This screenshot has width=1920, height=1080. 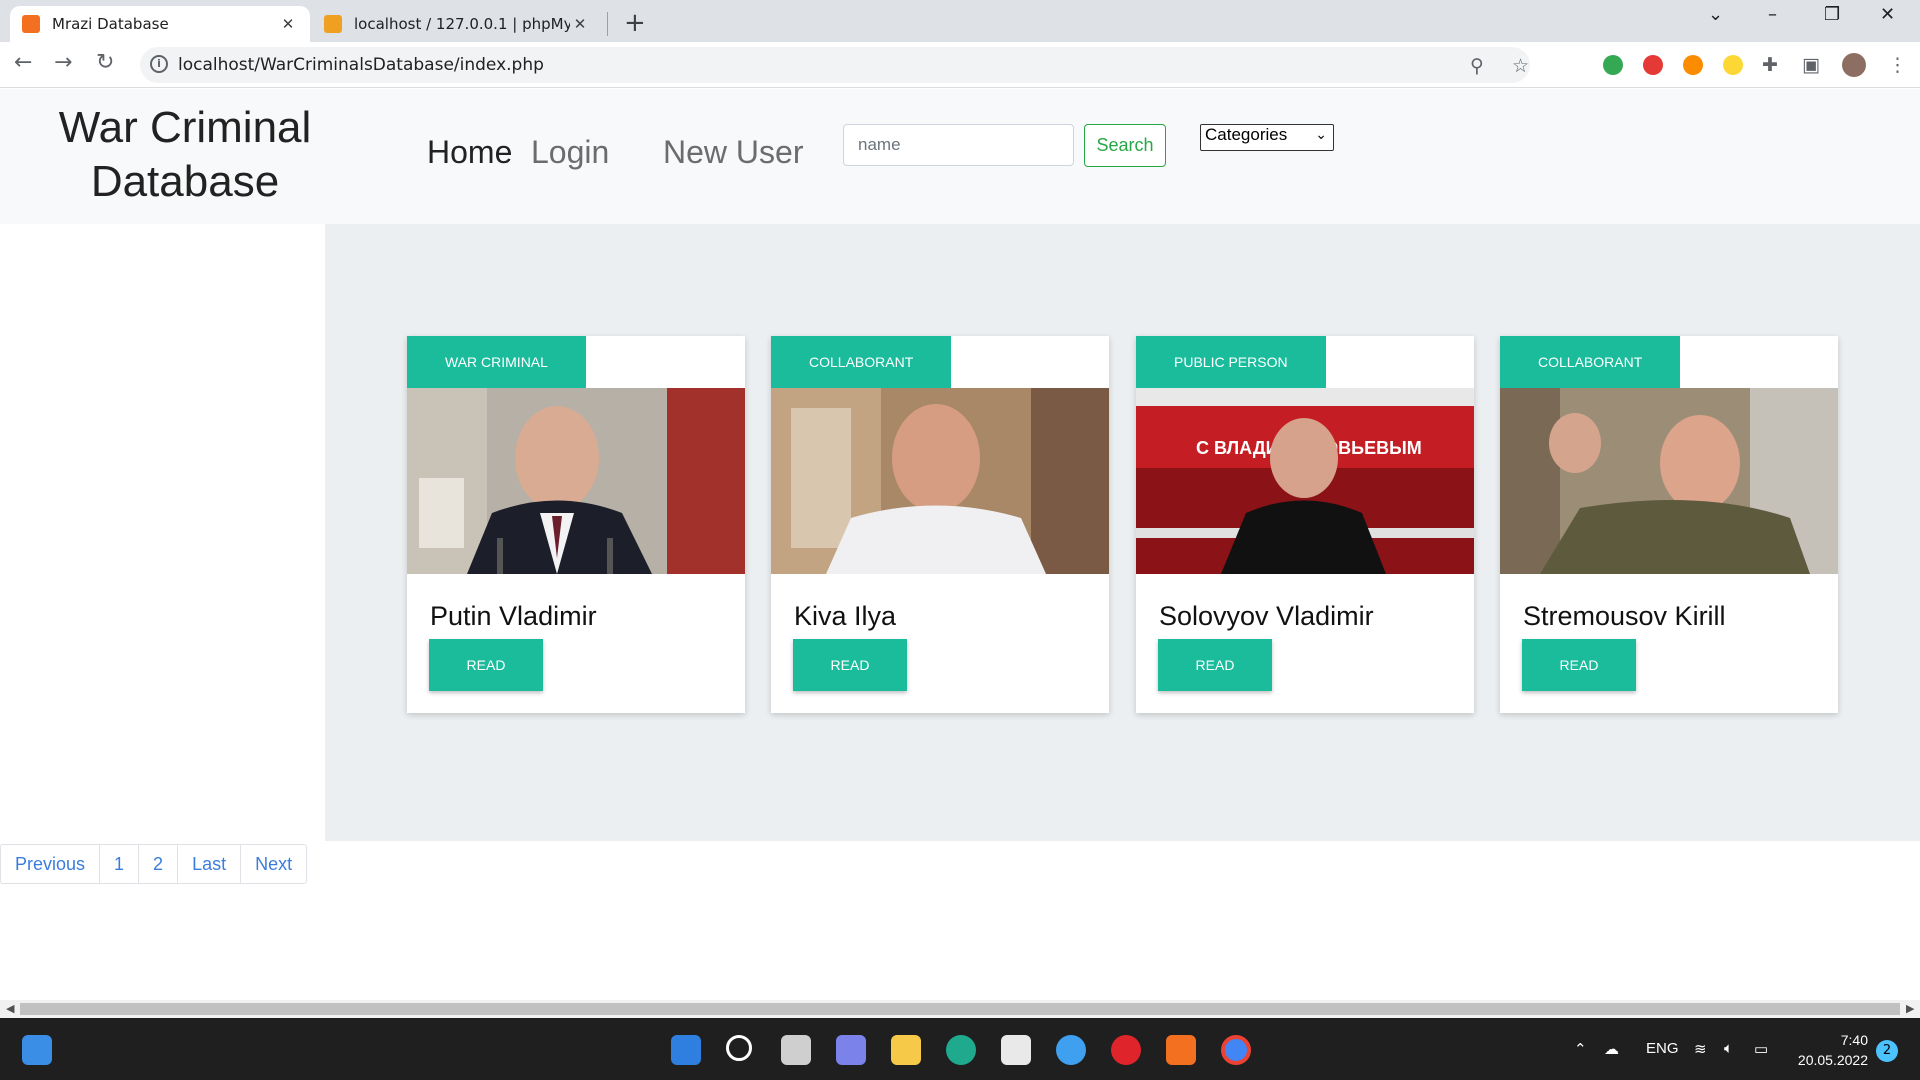 I want to click on site-logo: War Criminal Database, so click(x=185, y=155).